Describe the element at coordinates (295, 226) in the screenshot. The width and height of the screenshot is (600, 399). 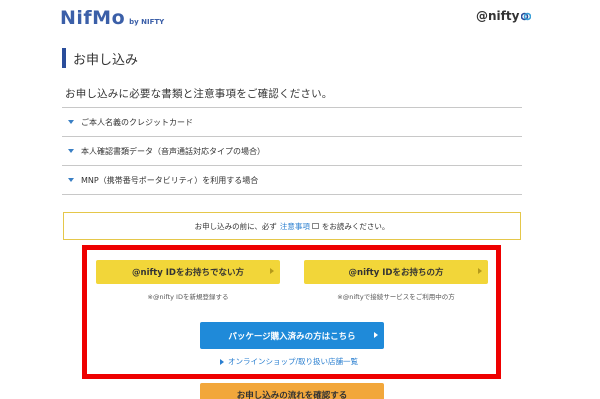
I see `notice-link: 注意事項` at that location.